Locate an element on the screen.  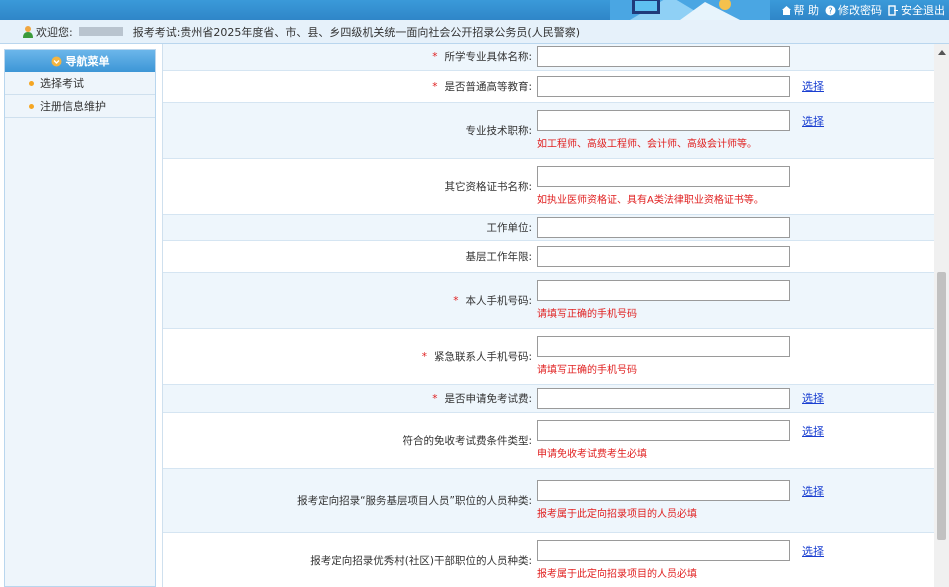
banner-illustration is located at coordinates (690, 10).